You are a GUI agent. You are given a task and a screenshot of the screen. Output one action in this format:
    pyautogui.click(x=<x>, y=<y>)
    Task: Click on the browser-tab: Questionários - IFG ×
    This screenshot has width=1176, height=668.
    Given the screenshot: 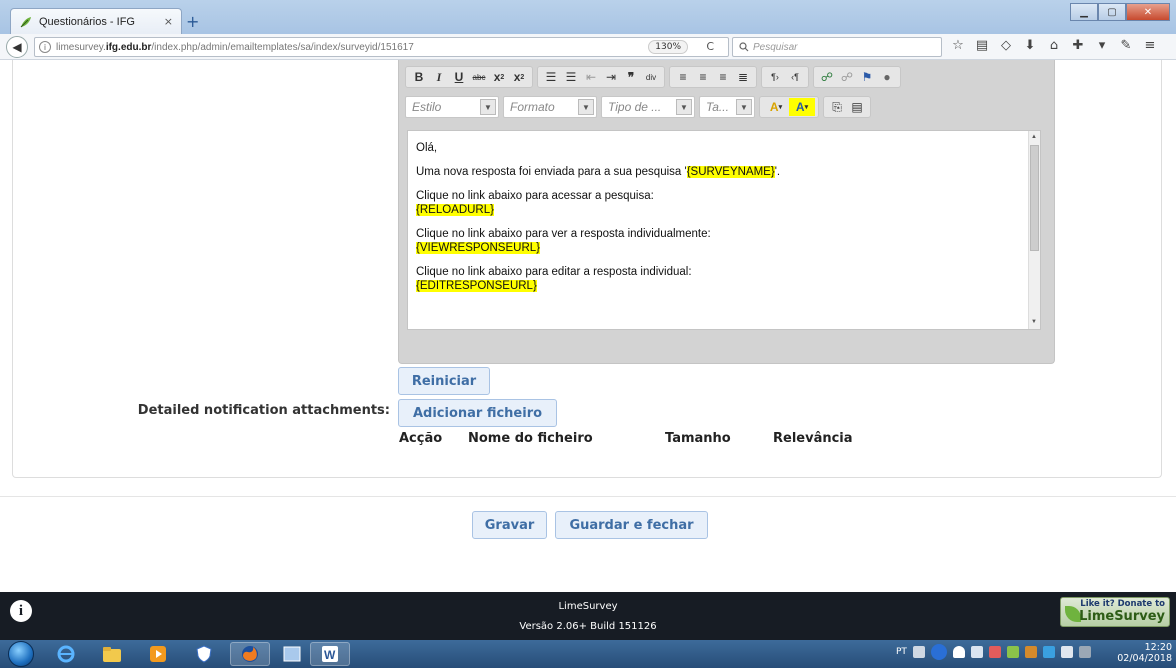 What is the action you would take?
    pyautogui.click(x=96, y=21)
    